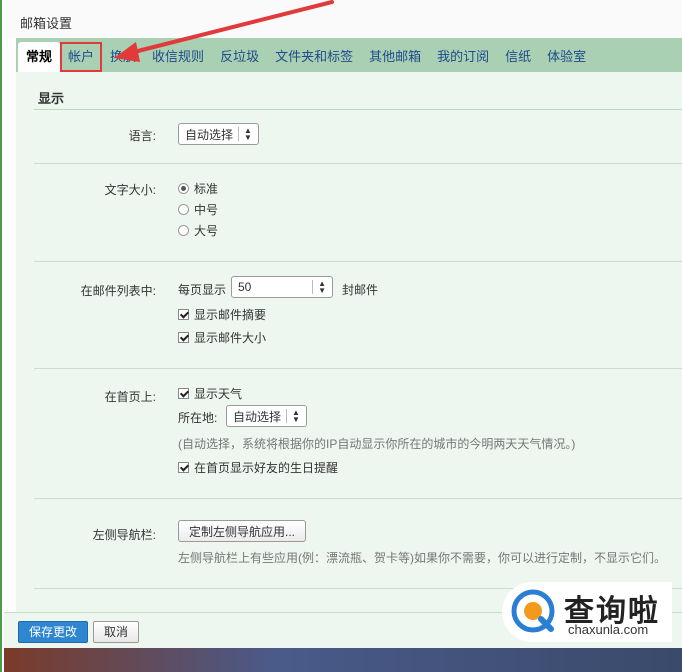 This screenshot has height=672, width=682. I want to click on location-select: 自动选择 ▲ ▼, so click(266, 416).